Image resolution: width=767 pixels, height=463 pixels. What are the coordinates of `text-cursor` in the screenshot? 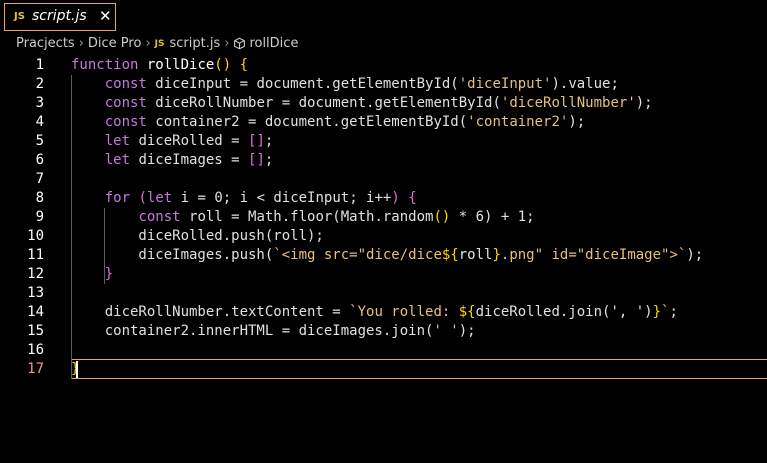 It's located at (77, 369).